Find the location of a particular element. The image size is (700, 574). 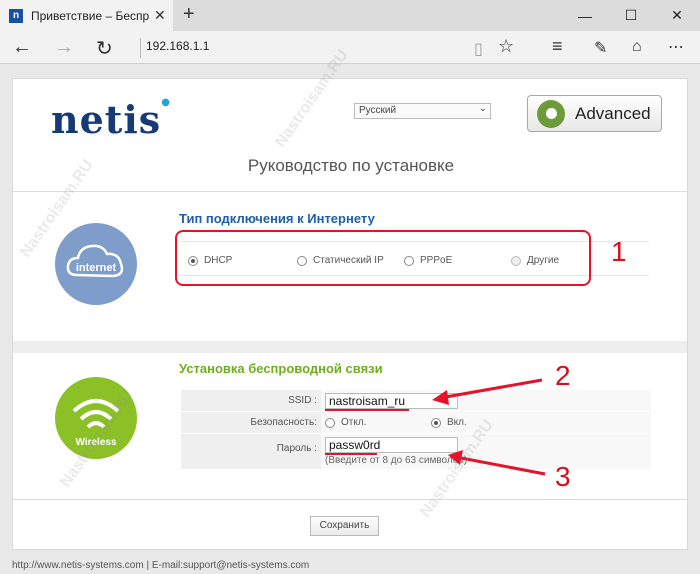

reading-view-icon: ▯ is located at coordinates (478, 49).